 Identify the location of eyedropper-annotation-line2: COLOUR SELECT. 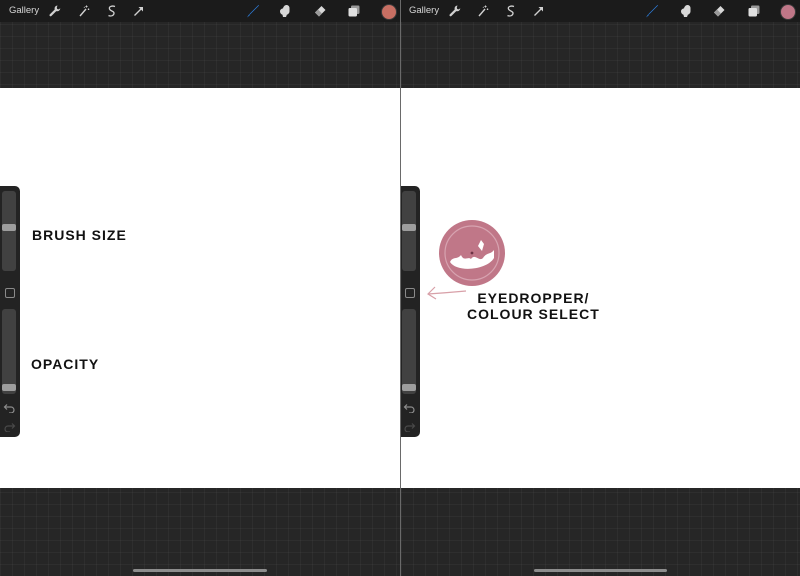
(533, 314).